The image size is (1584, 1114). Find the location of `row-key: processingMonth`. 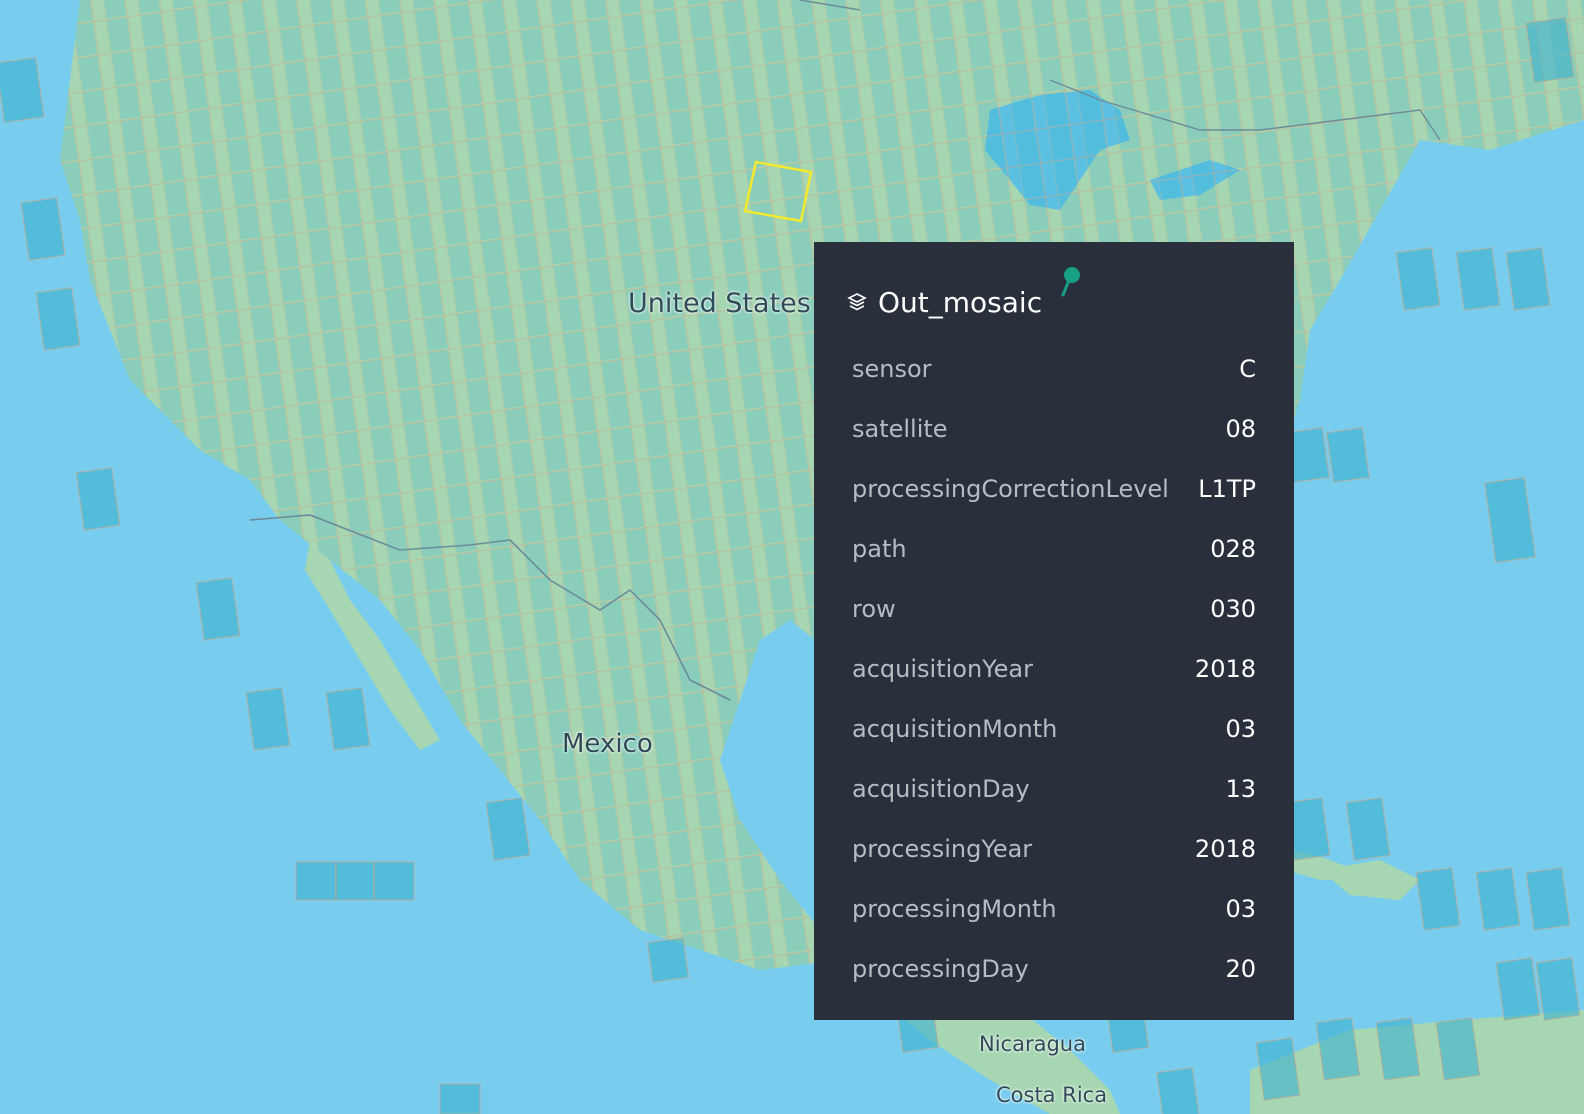

row-key: processingMonth is located at coordinates (954, 909).